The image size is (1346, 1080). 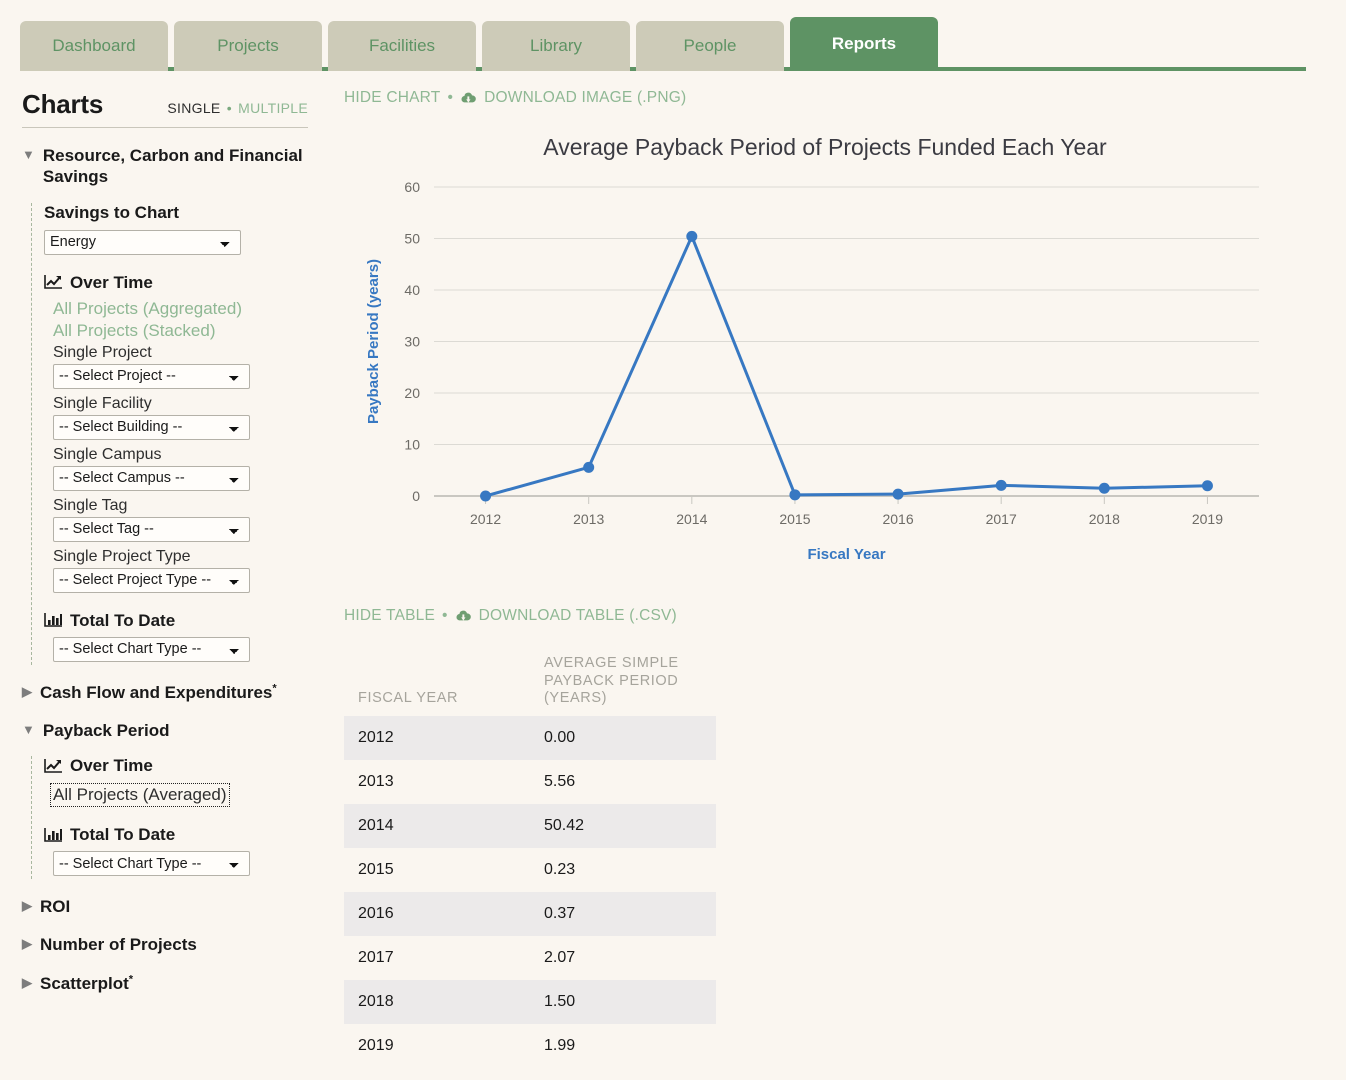 I want to click on single-facility-label: Single Facility, so click(x=102, y=403).